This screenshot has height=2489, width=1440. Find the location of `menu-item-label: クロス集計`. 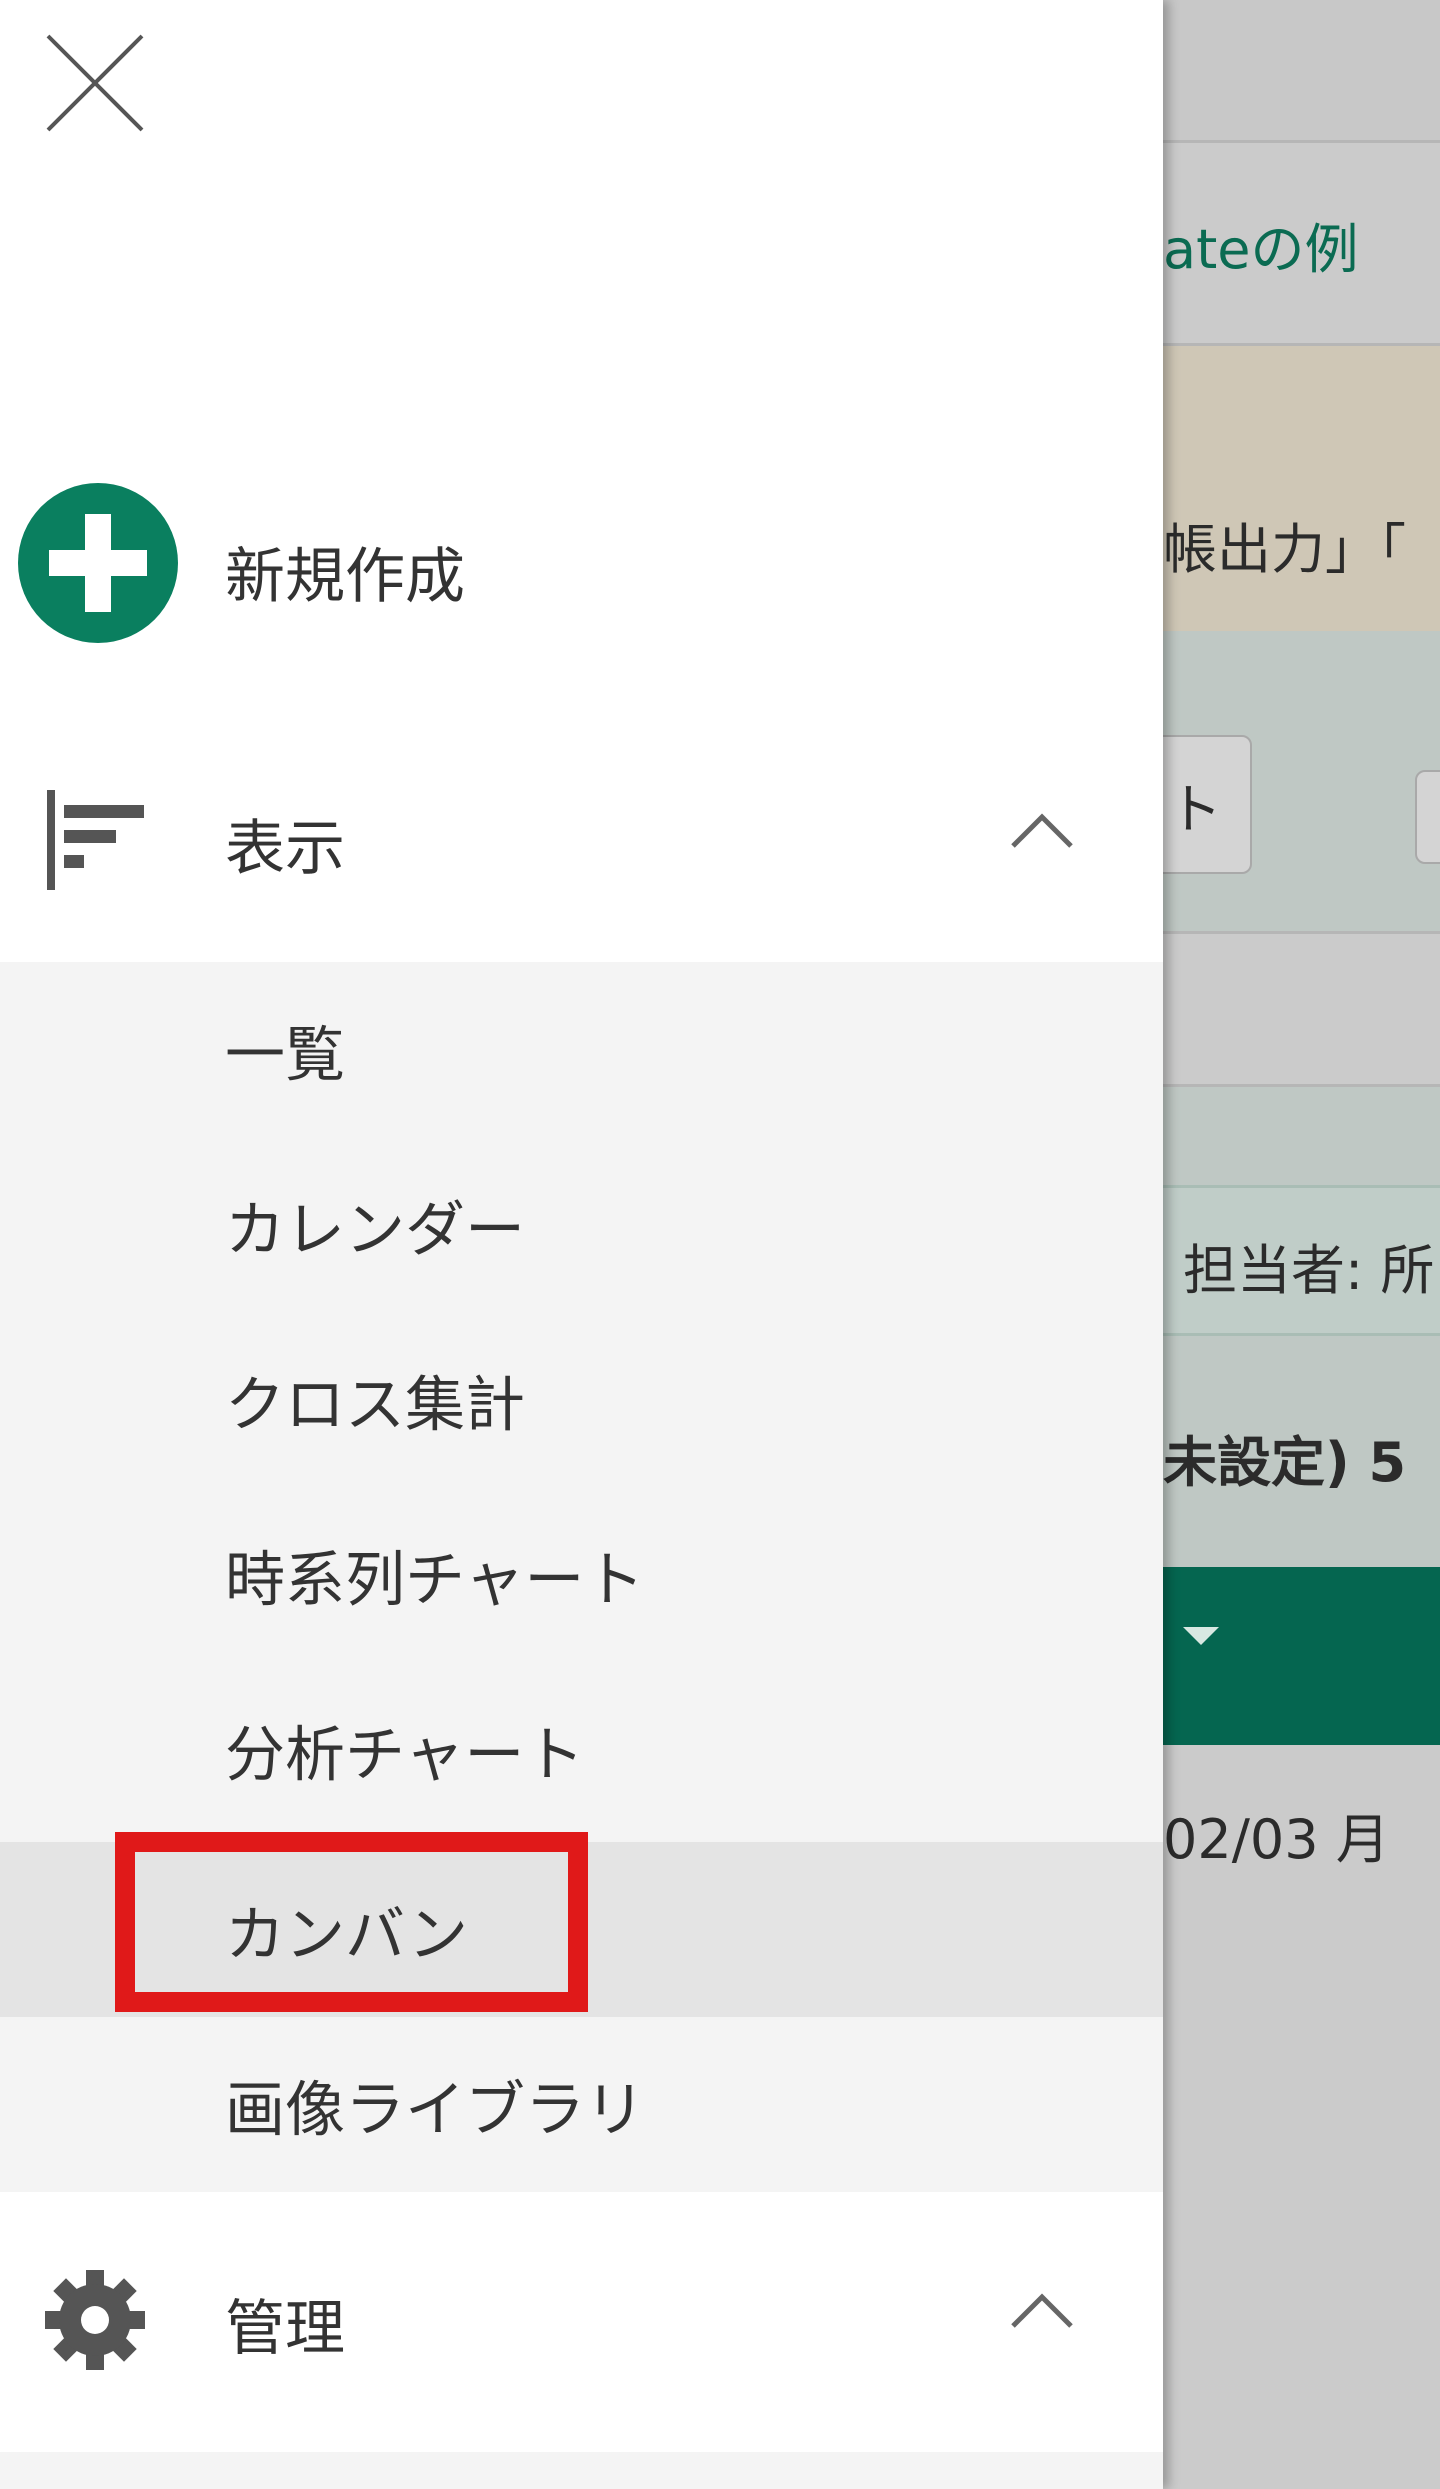

menu-item-label: クロス集計 is located at coordinates (375, 1405).